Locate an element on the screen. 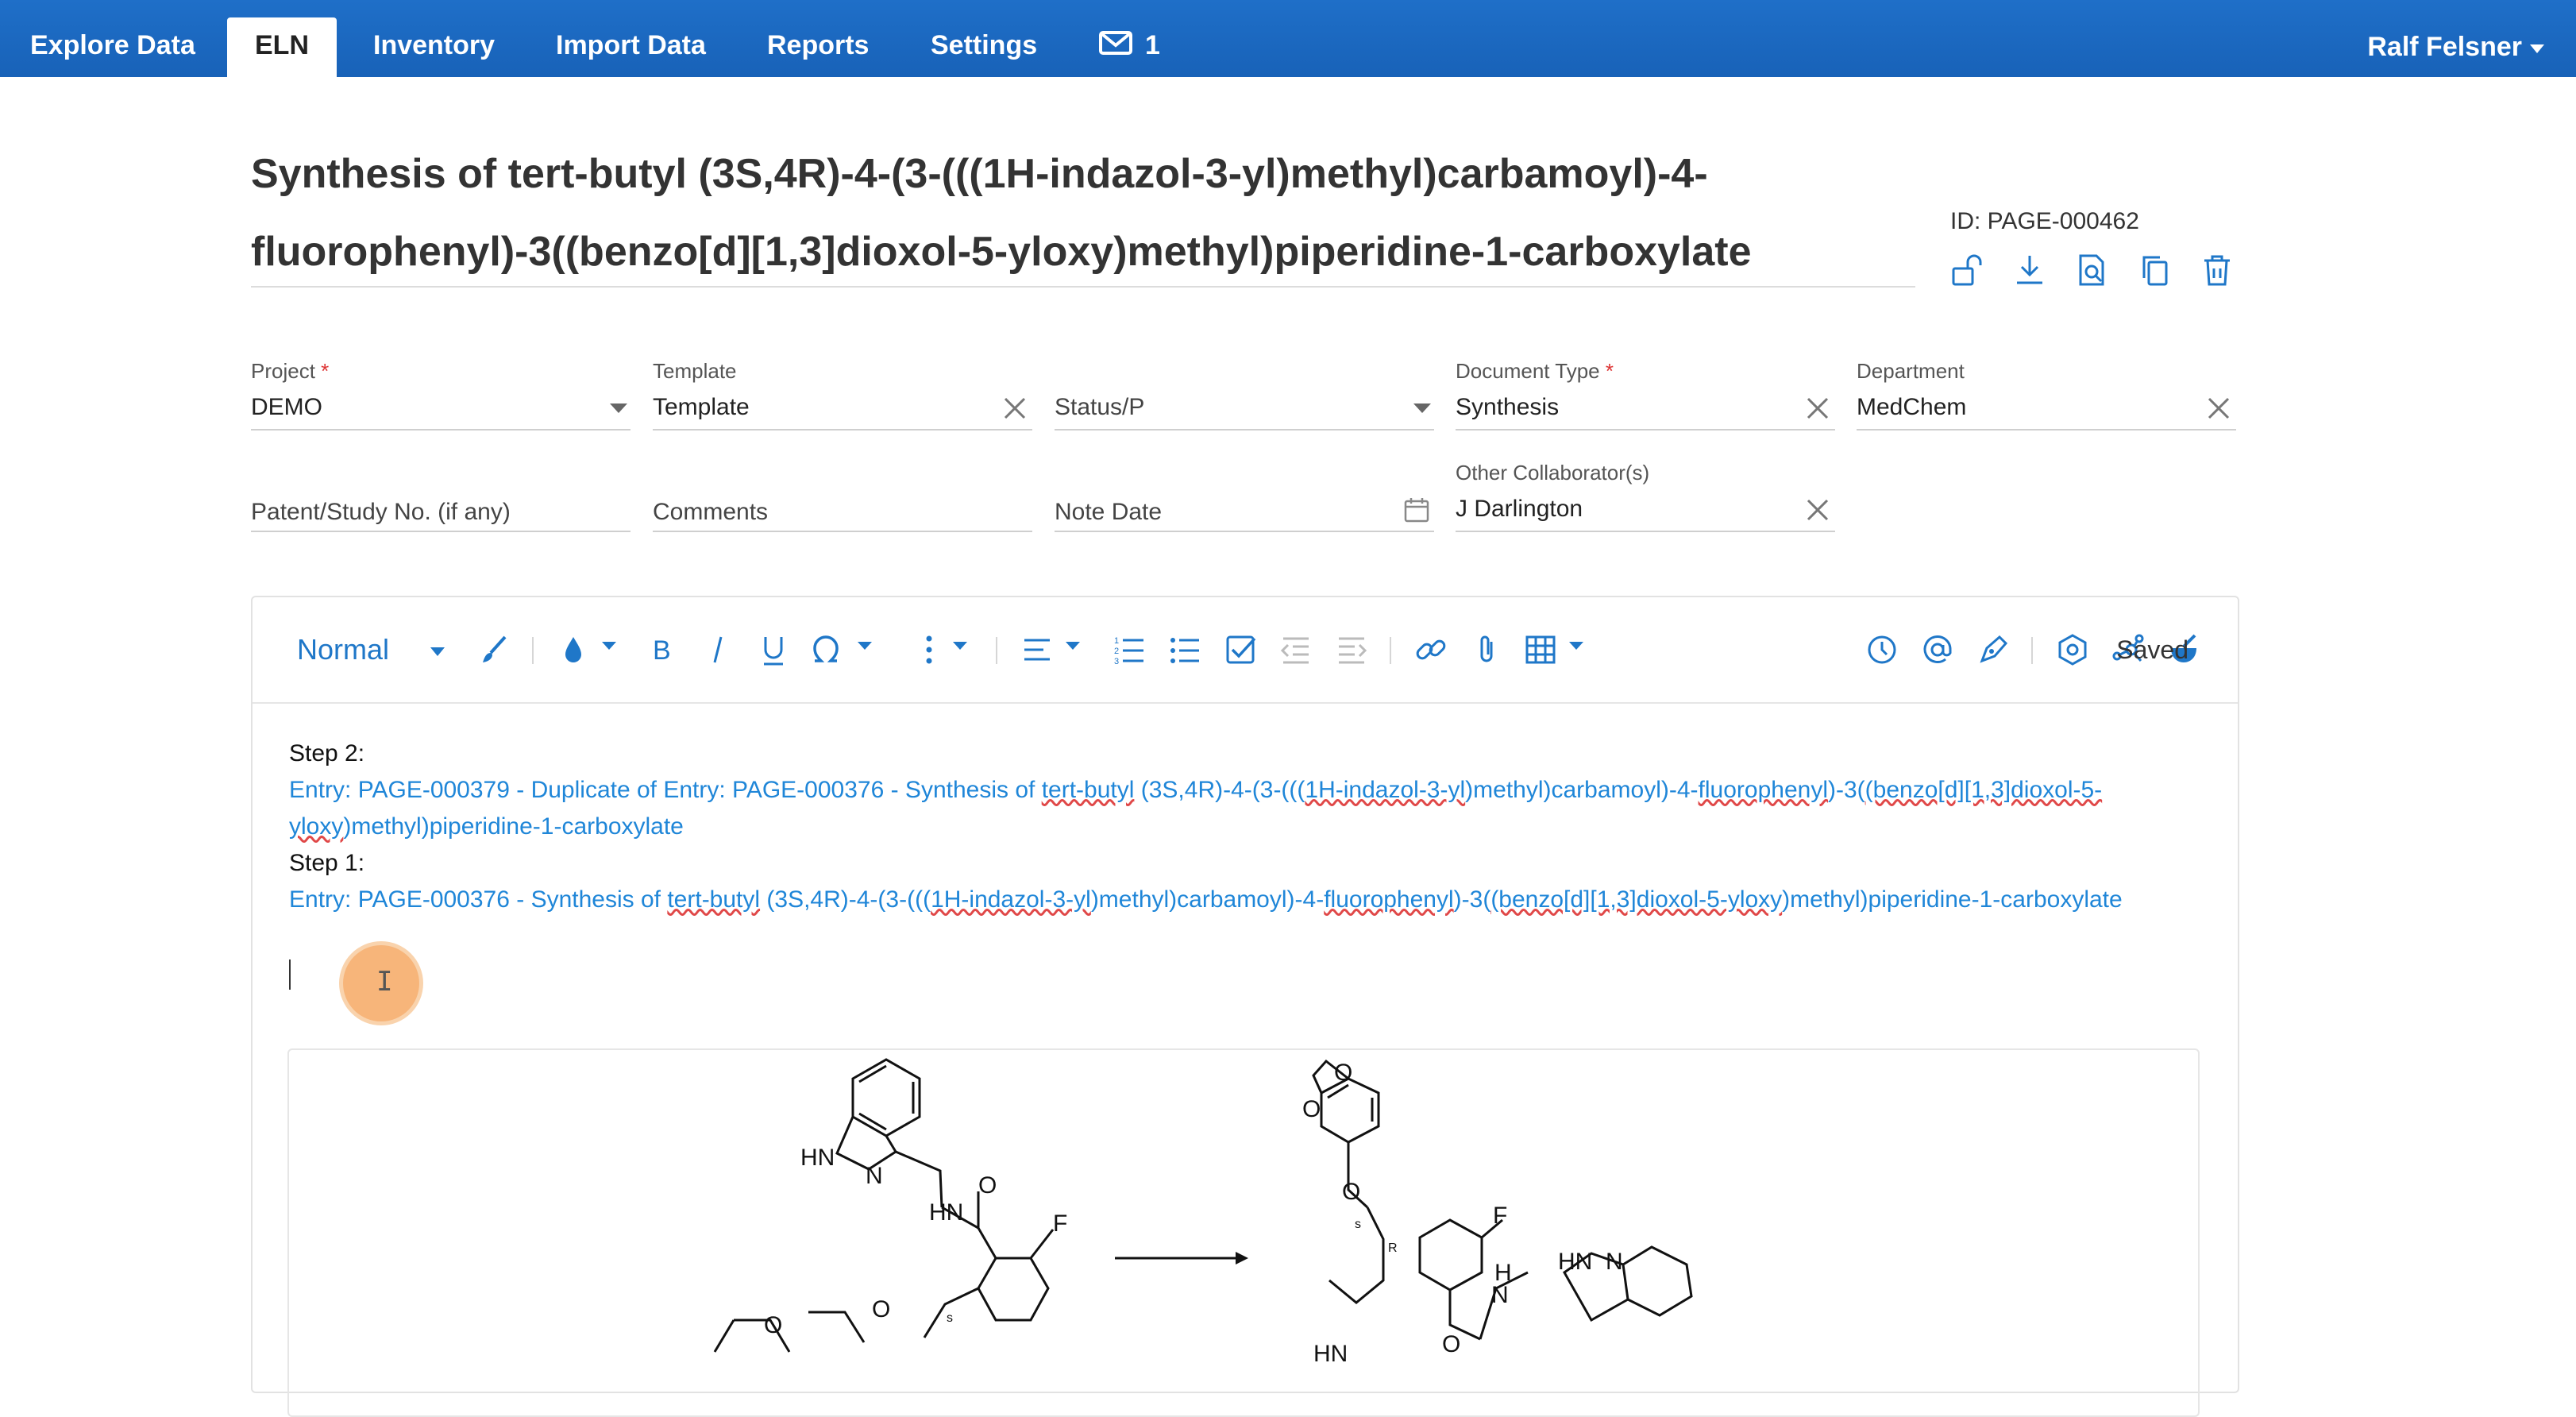 This screenshot has height=1417, width=2576. numbered-list-icon: 123 is located at coordinates (1129, 649).